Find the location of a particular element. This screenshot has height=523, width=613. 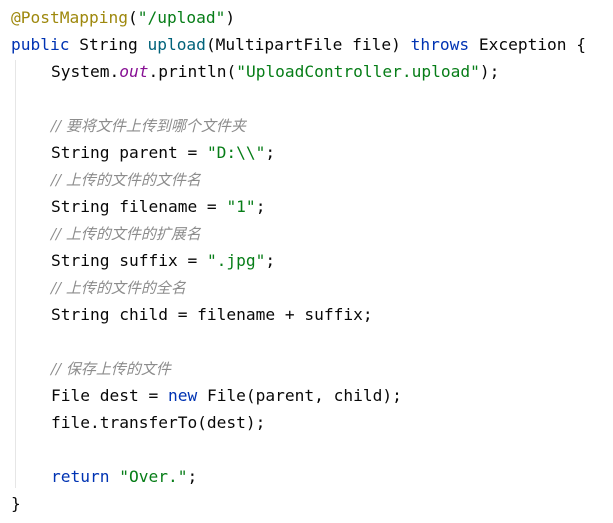

code-line-closing-brace: } is located at coordinates (16, 503).